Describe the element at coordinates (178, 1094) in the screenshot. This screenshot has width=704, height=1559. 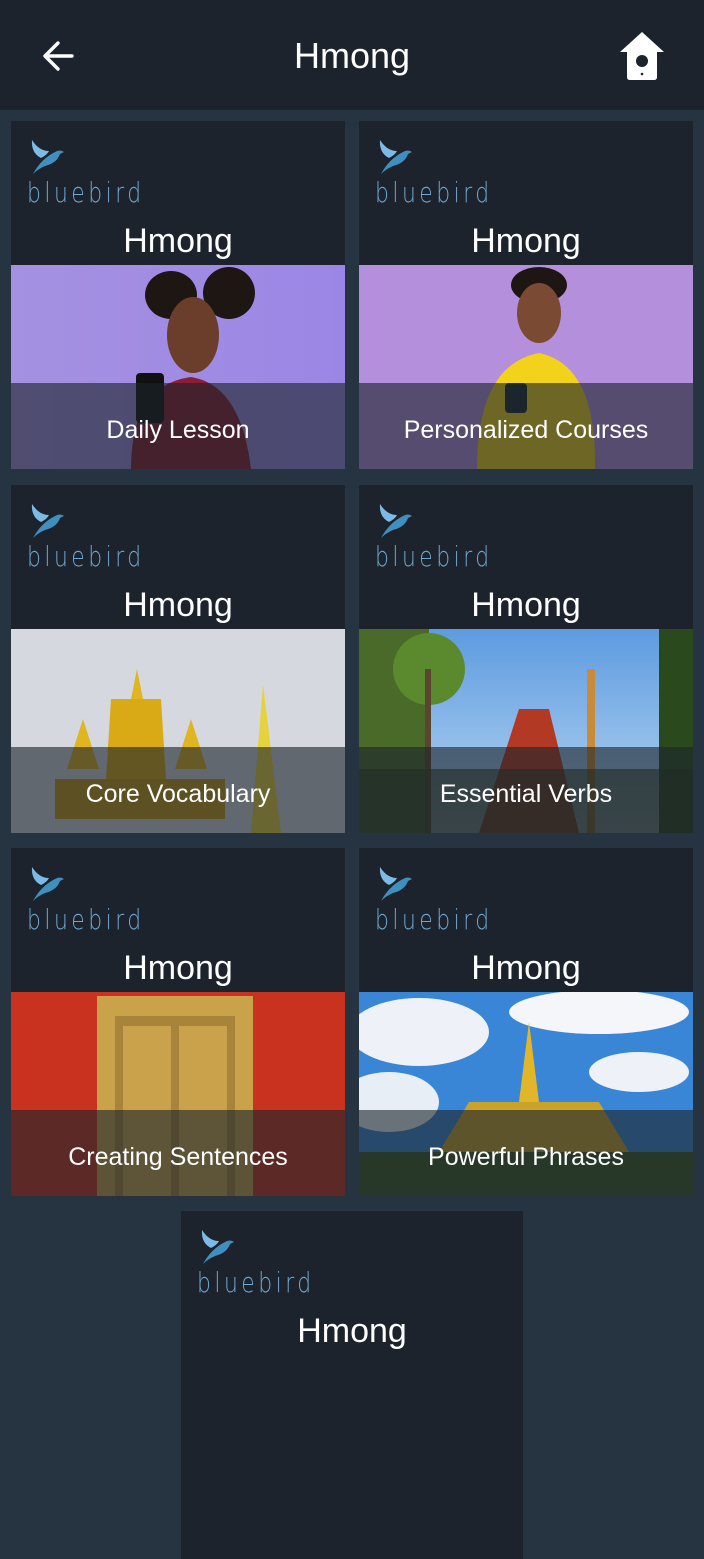
I see `card-image: Creating Sentences` at that location.